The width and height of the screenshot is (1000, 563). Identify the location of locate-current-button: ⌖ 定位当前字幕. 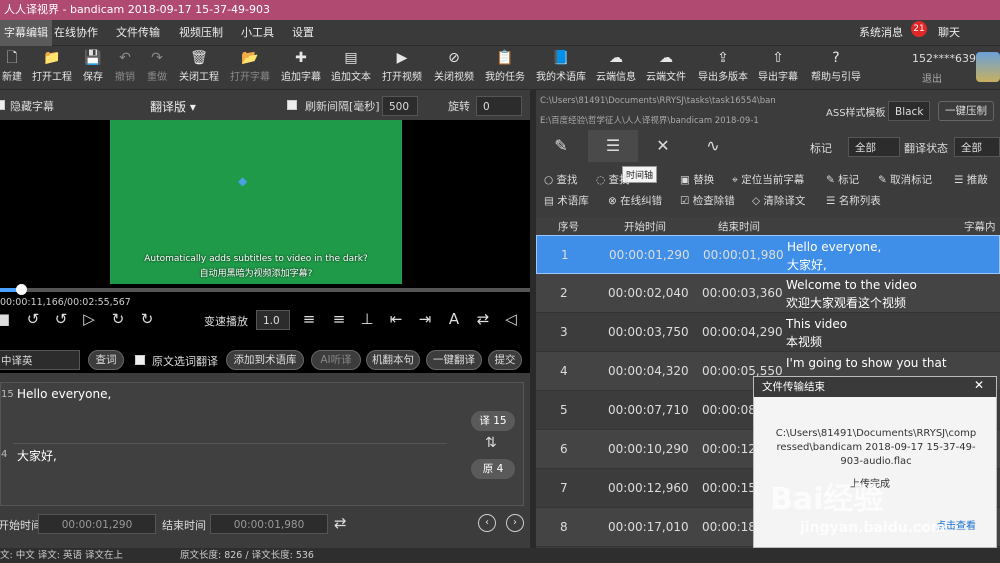
(768, 179).